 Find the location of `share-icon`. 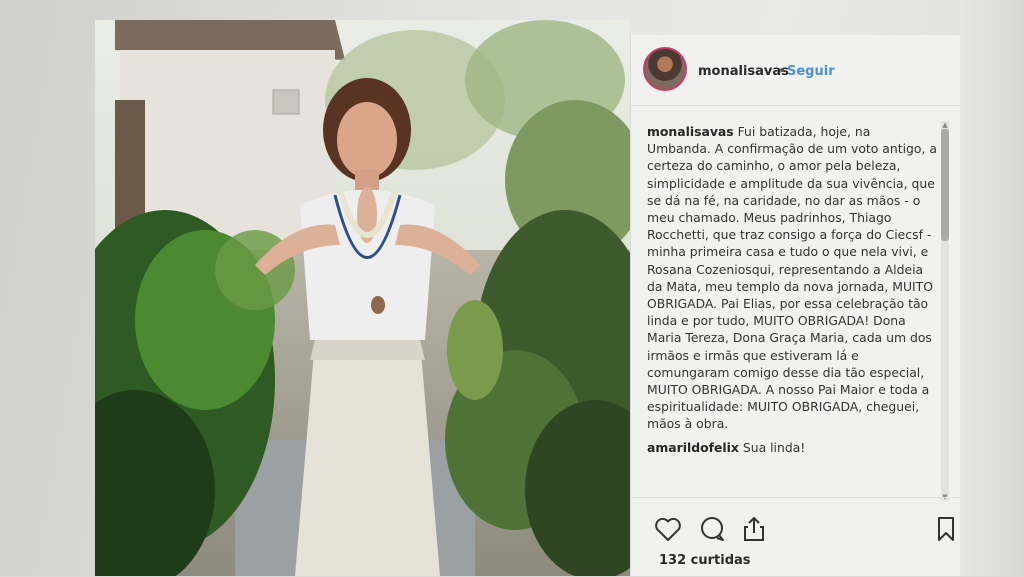

share-icon is located at coordinates (754, 529).